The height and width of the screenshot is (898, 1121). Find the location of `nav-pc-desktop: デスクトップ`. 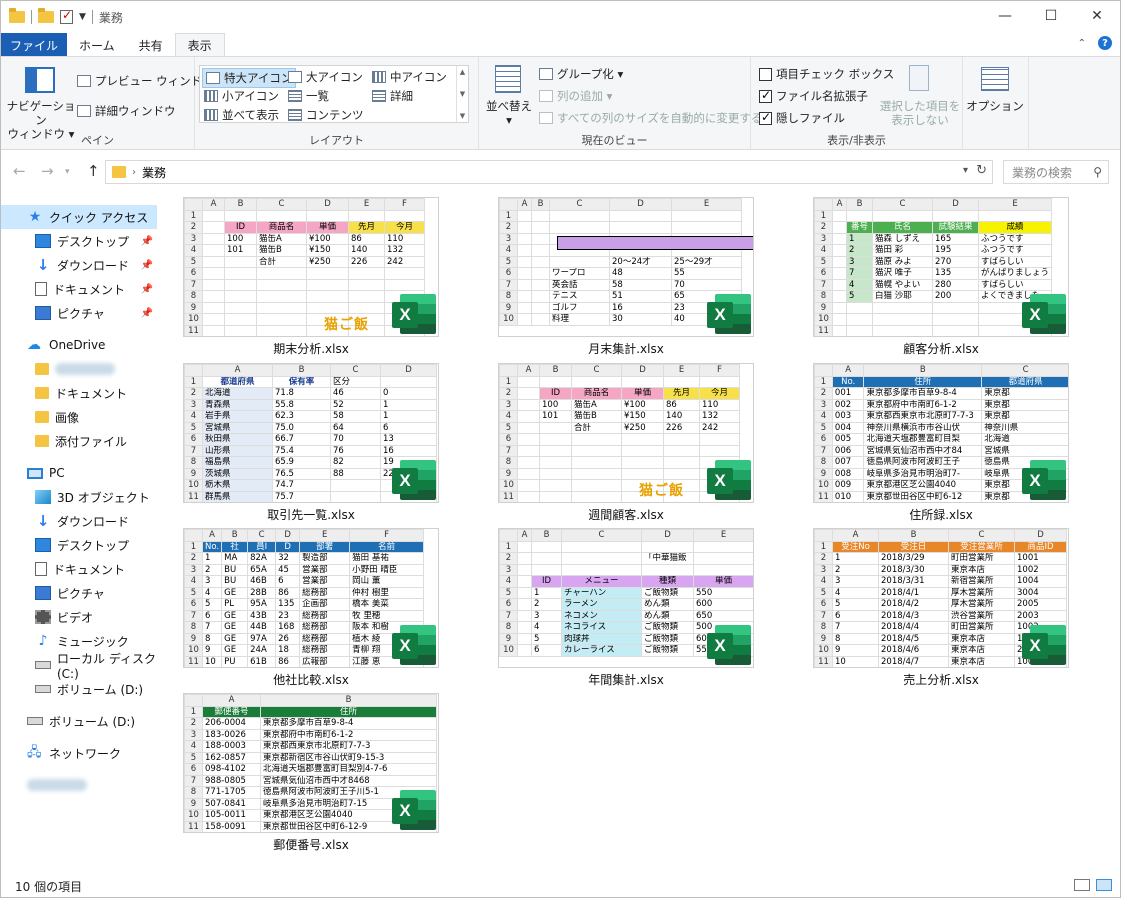

nav-pc-desktop: デスクトップ is located at coordinates (79, 545).